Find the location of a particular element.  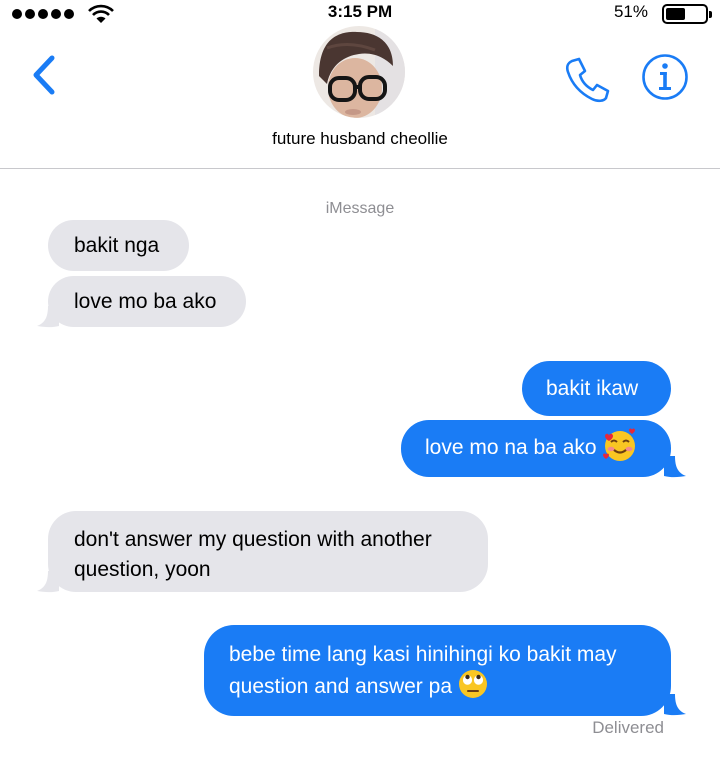

message-text: love mo ba ako is located at coordinates (145, 301).